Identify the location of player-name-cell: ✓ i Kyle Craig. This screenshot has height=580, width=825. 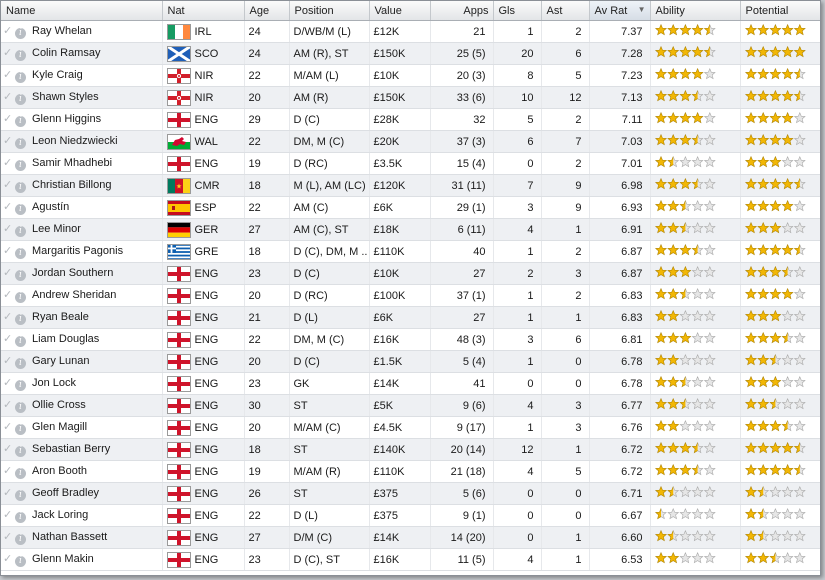
(82, 75).